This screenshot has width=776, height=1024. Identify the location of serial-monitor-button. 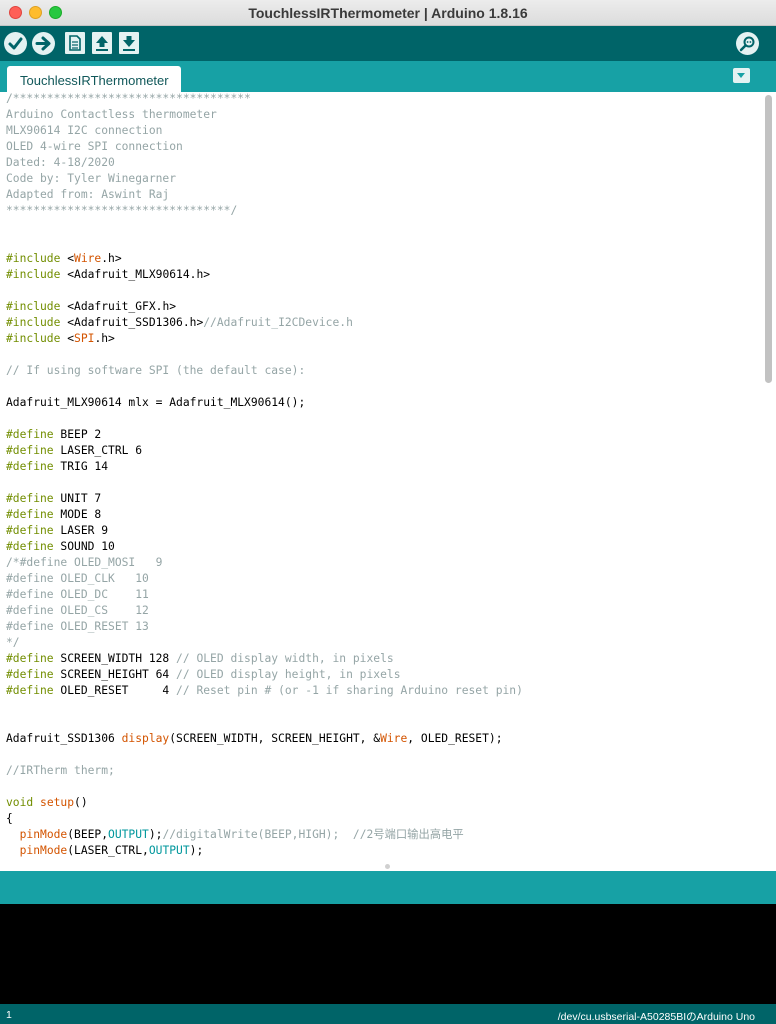
(747, 43).